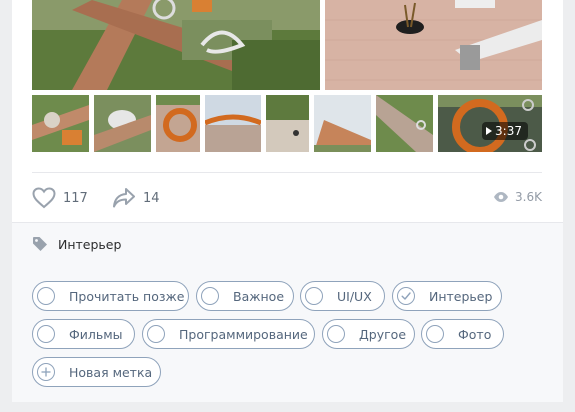 The height and width of the screenshot is (412, 575). I want to click on eye-icon, so click(501, 197).